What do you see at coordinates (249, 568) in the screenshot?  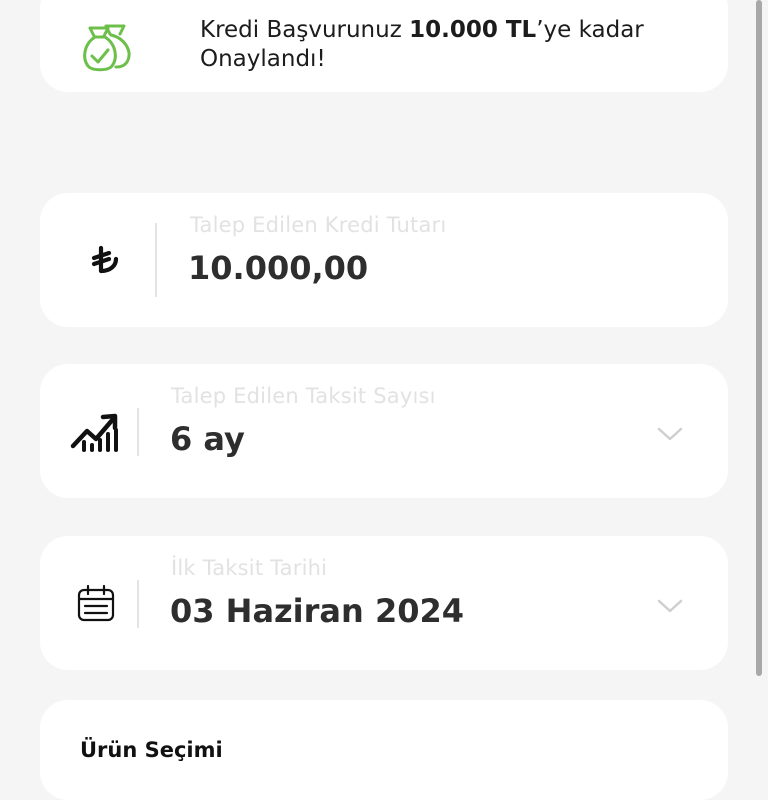 I see `first-installment-date-label: İlk Taksit Tarihi` at bounding box center [249, 568].